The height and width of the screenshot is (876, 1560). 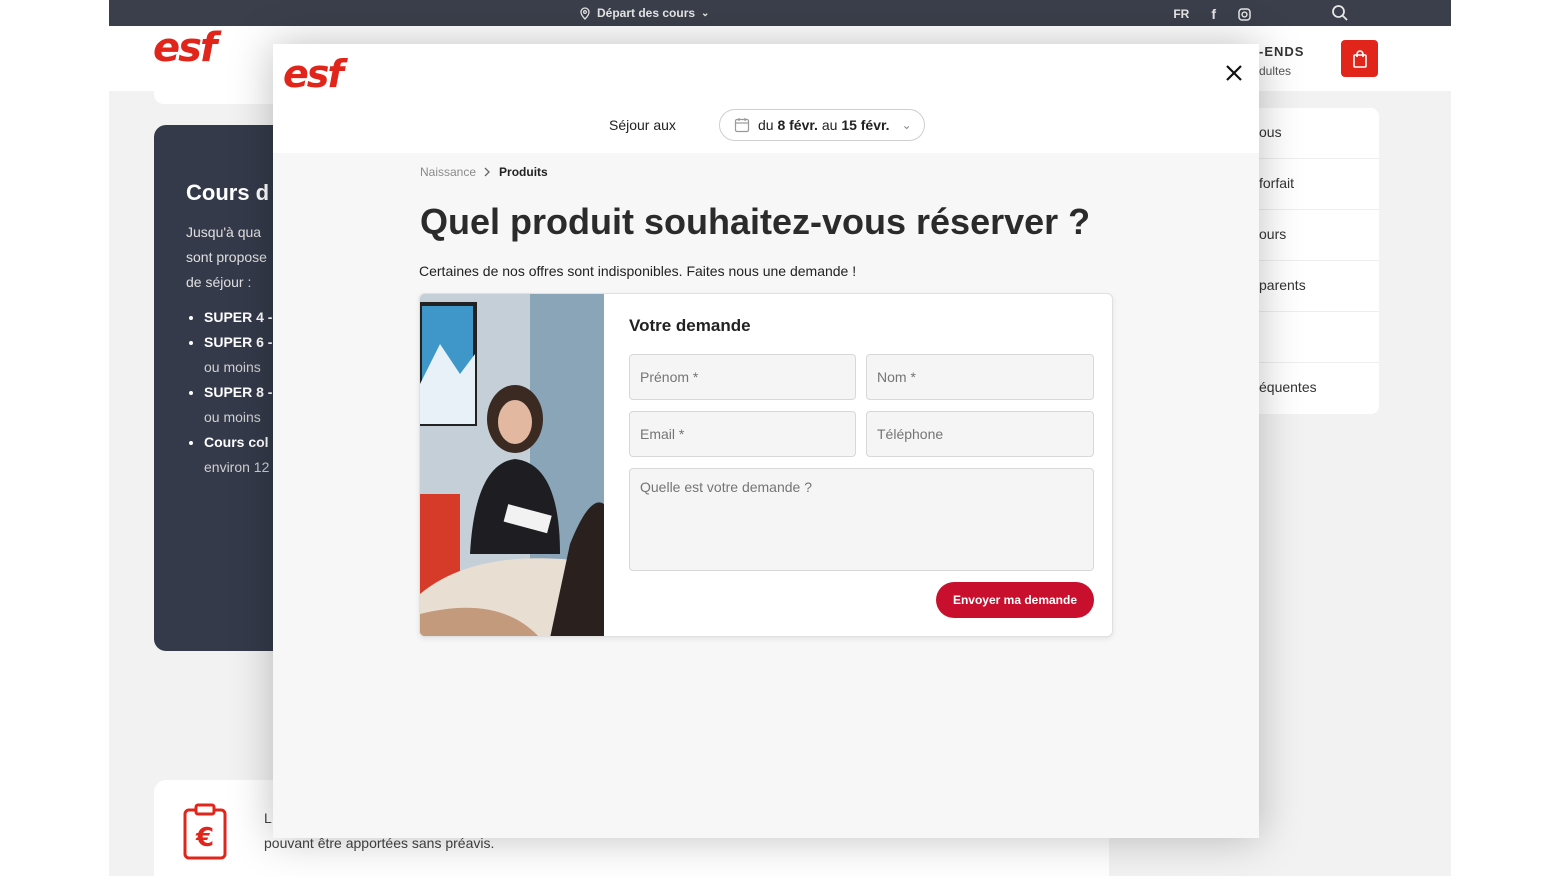 What do you see at coordinates (585, 13) in the screenshot?
I see `location-pin-icon` at bounding box center [585, 13].